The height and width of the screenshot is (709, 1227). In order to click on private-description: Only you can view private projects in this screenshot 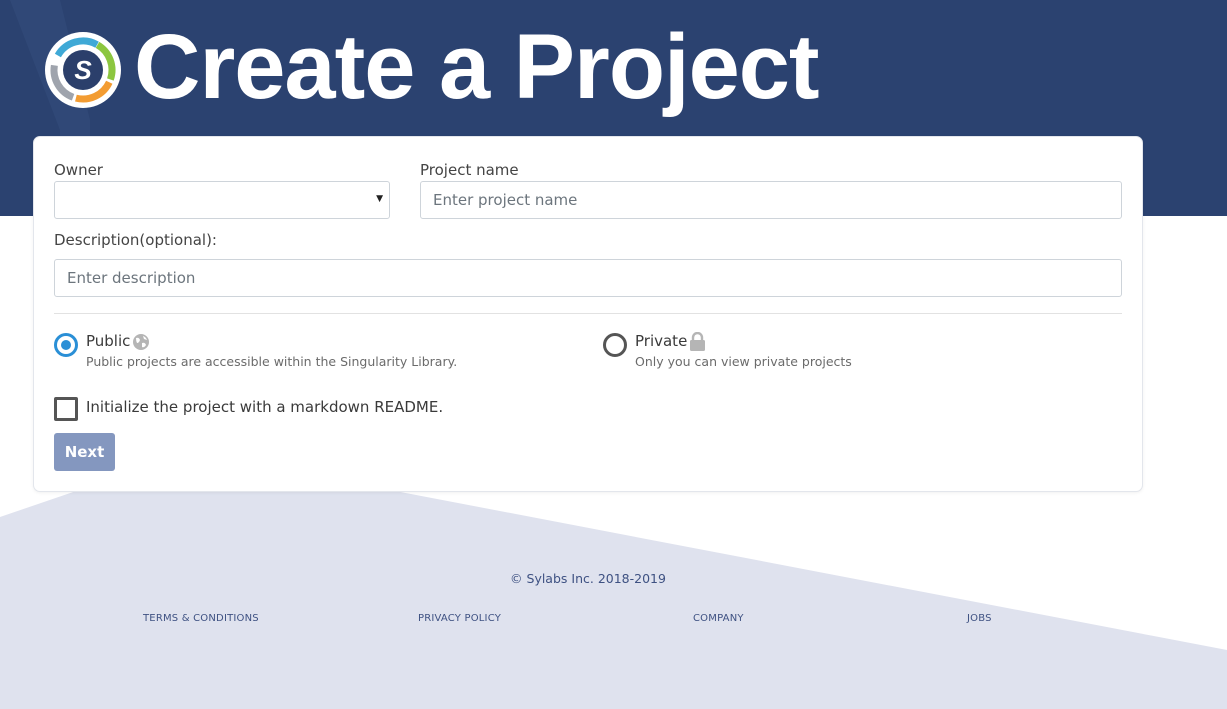, I will do `click(743, 361)`.